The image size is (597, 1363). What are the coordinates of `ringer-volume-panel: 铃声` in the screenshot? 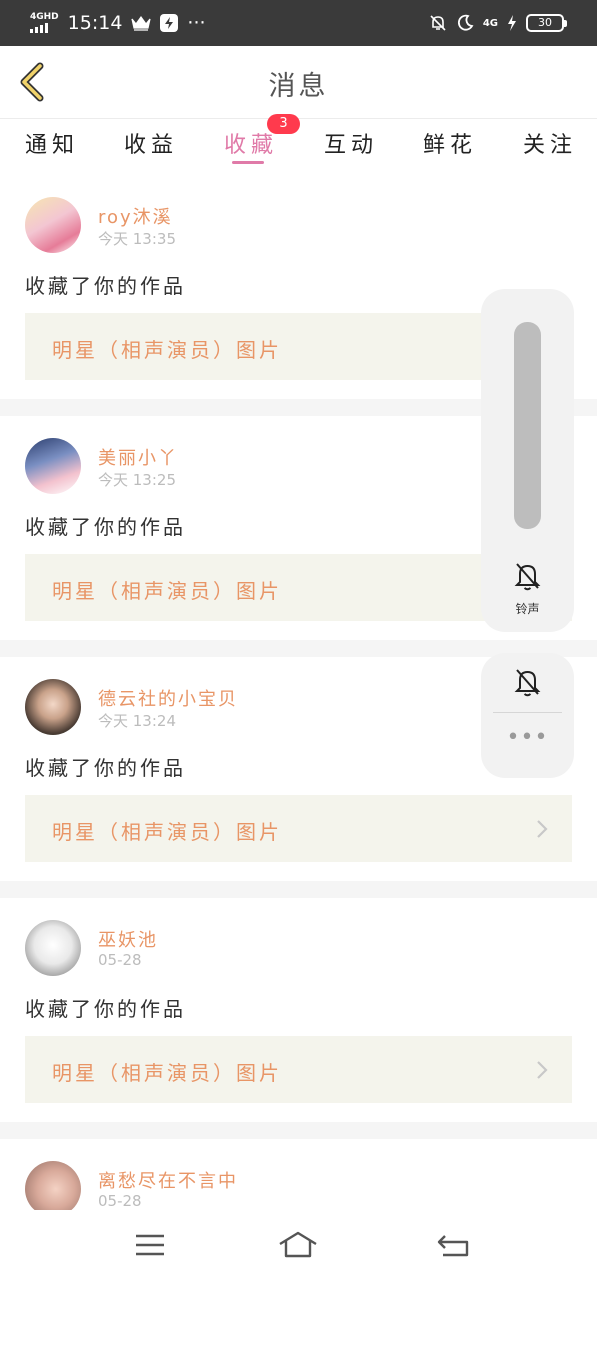 It's located at (527, 460).